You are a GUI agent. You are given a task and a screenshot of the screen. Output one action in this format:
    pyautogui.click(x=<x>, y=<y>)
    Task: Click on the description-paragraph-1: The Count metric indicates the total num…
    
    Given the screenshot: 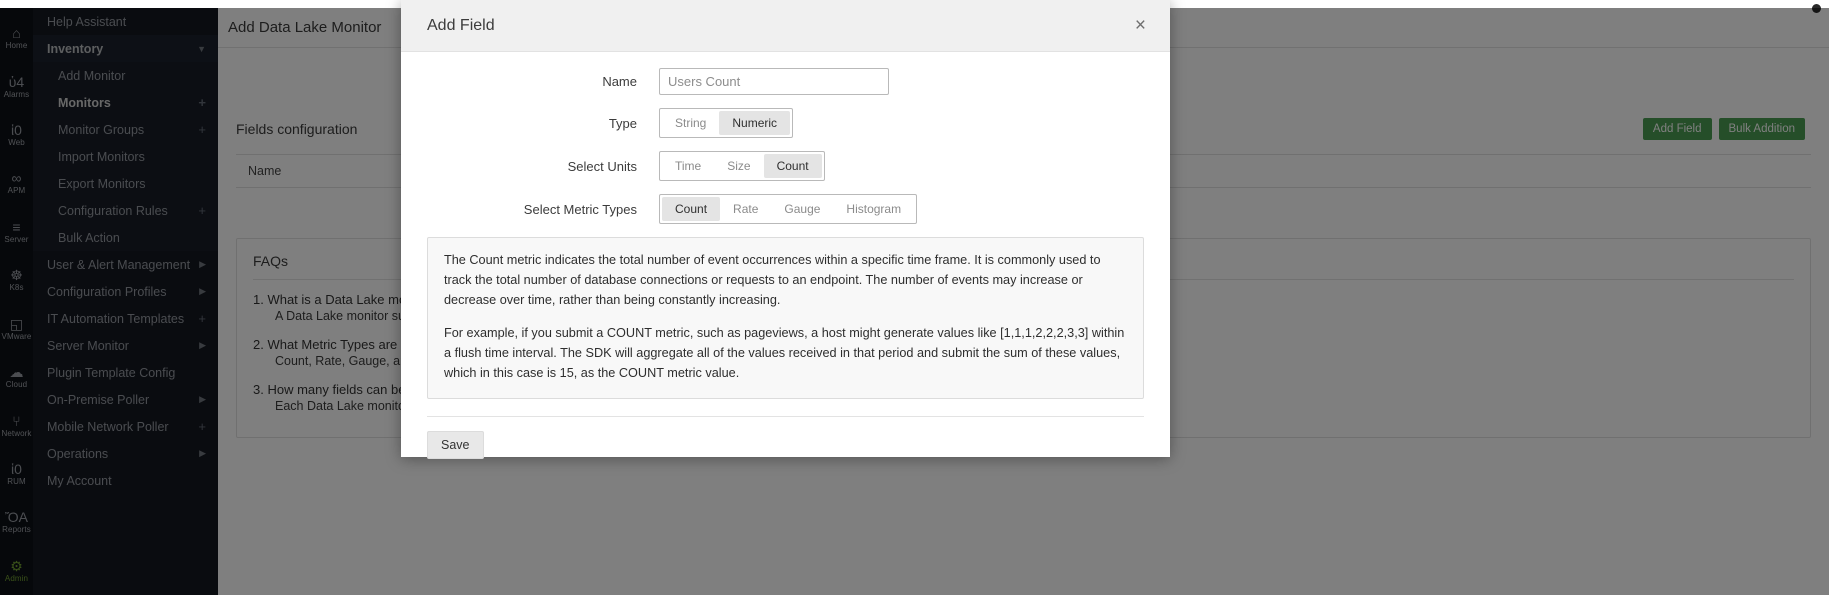 What is the action you would take?
    pyautogui.click(x=772, y=280)
    